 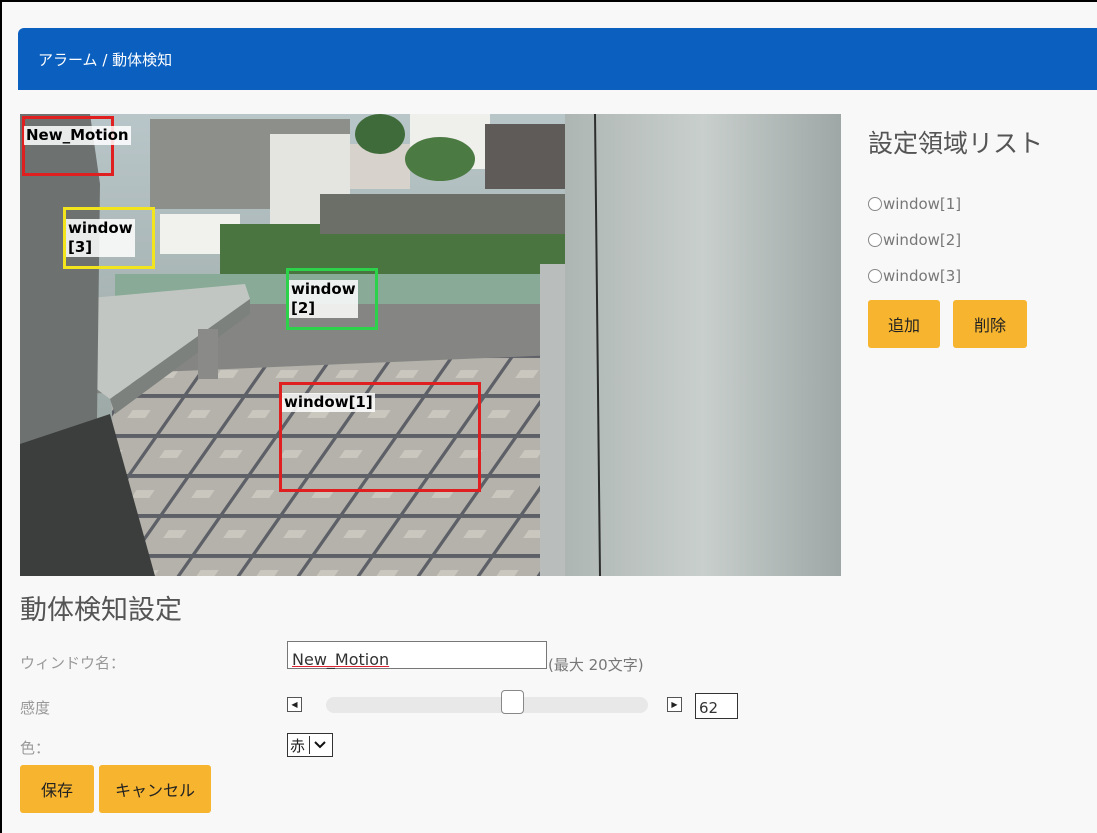 I want to click on window-name-hint: (最大 20文字), so click(x=596, y=665).